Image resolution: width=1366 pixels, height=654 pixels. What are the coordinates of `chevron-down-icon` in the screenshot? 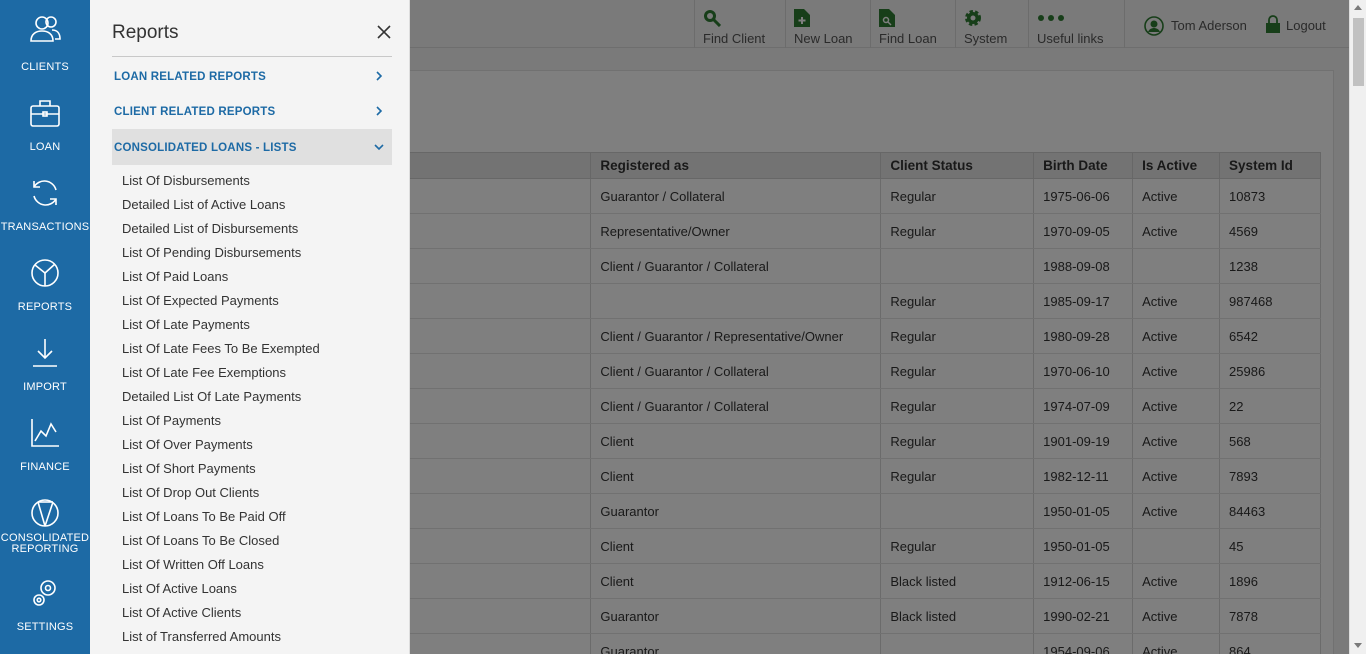 It's located at (379, 147).